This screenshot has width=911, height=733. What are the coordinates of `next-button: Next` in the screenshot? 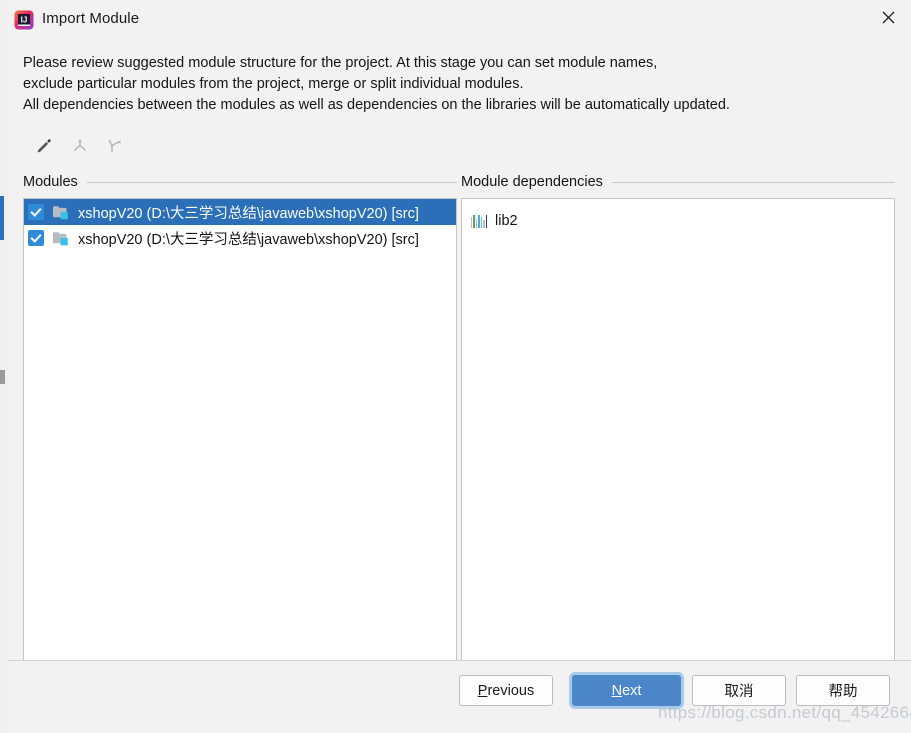 It's located at (626, 690).